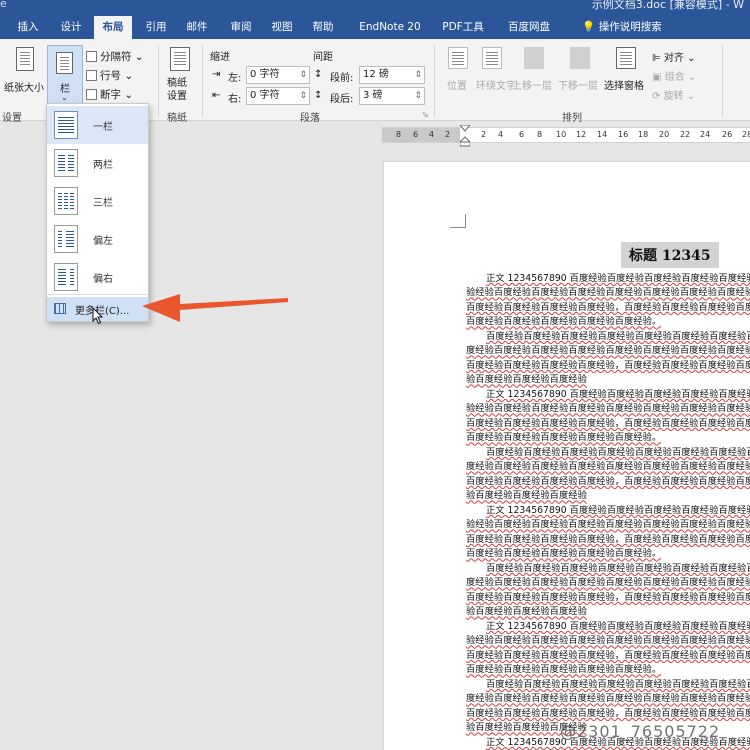  Describe the element at coordinates (459, 75) in the screenshot. I see `position-button: 位置` at that location.